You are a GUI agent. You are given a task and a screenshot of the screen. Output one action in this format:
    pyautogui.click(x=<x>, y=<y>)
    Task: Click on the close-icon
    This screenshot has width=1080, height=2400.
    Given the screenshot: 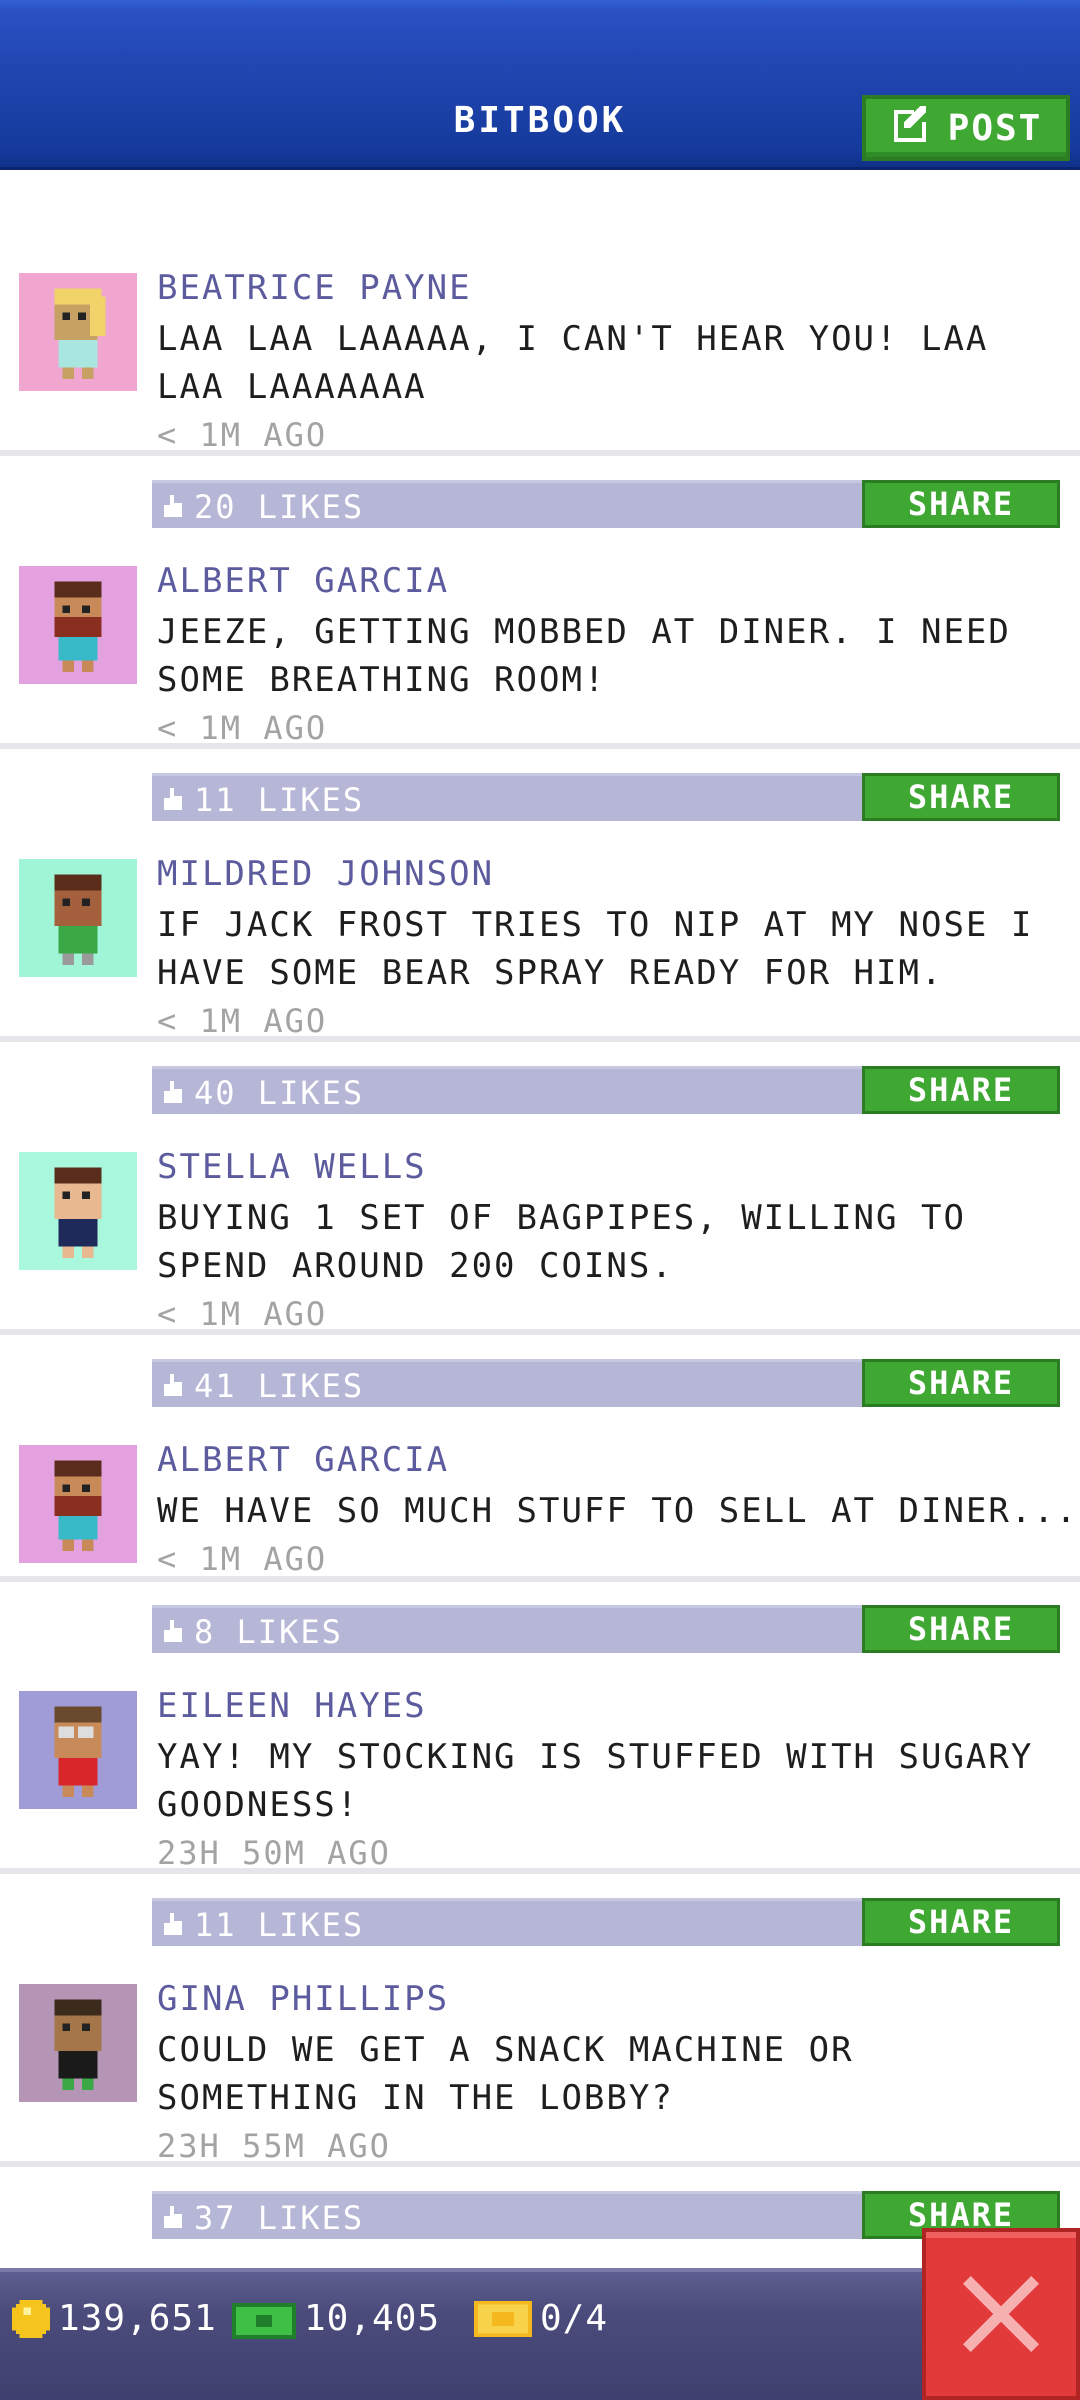 What is the action you would take?
    pyautogui.click(x=1001, y=2314)
    